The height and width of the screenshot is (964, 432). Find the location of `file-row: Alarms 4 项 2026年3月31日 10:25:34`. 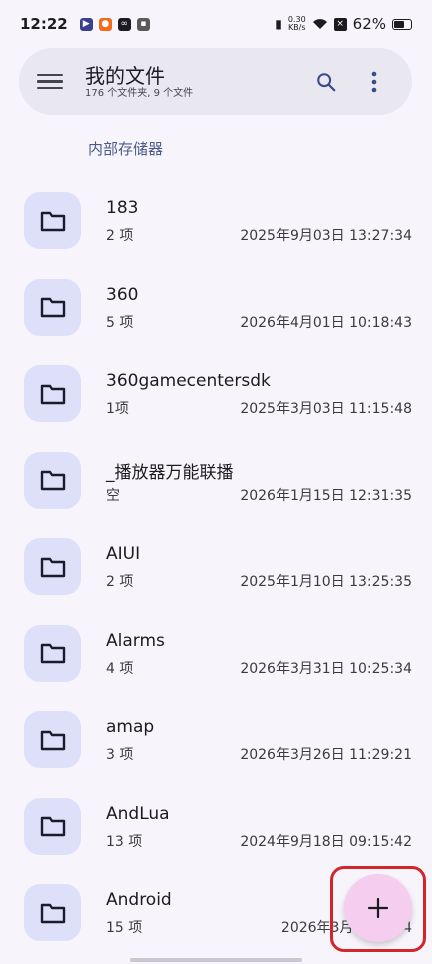

file-row: Alarms 4 项 2026年3月31日 10:25:34 is located at coordinates (216, 652).